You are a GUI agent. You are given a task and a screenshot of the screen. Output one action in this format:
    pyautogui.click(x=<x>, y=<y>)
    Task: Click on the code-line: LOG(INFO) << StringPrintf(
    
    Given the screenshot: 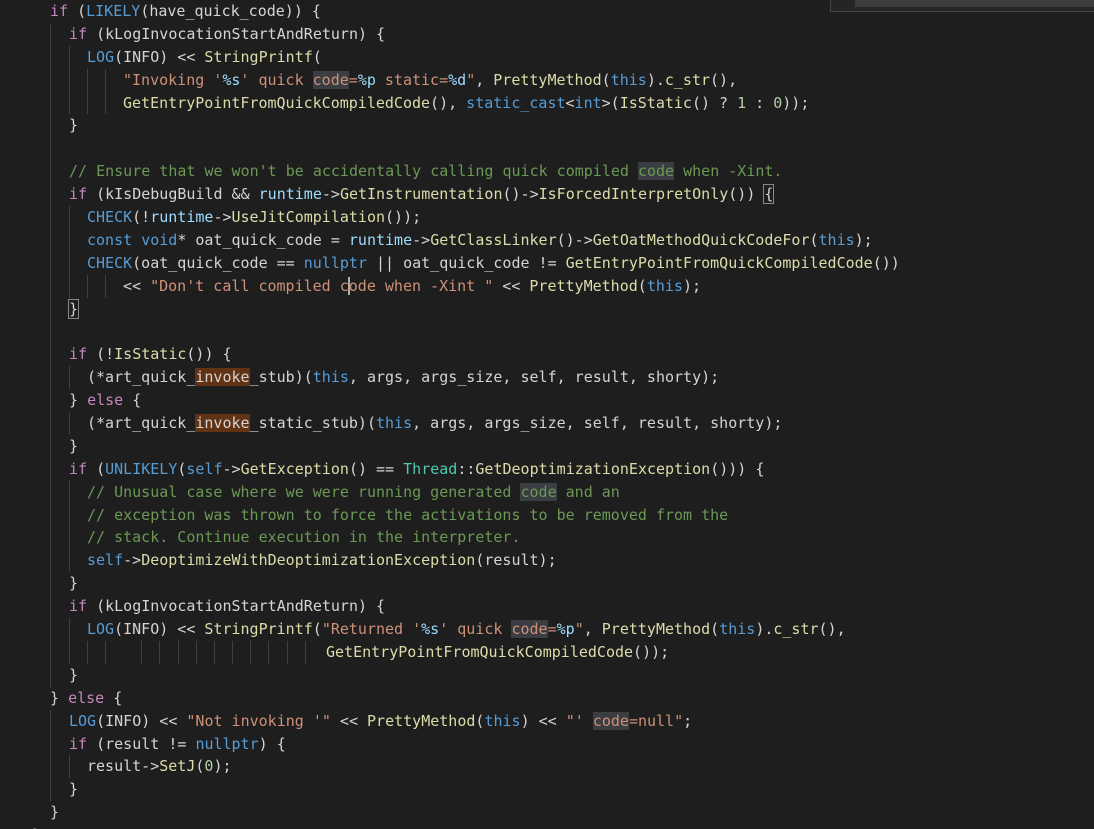 What is the action you would take?
    pyautogui.click(x=547, y=57)
    